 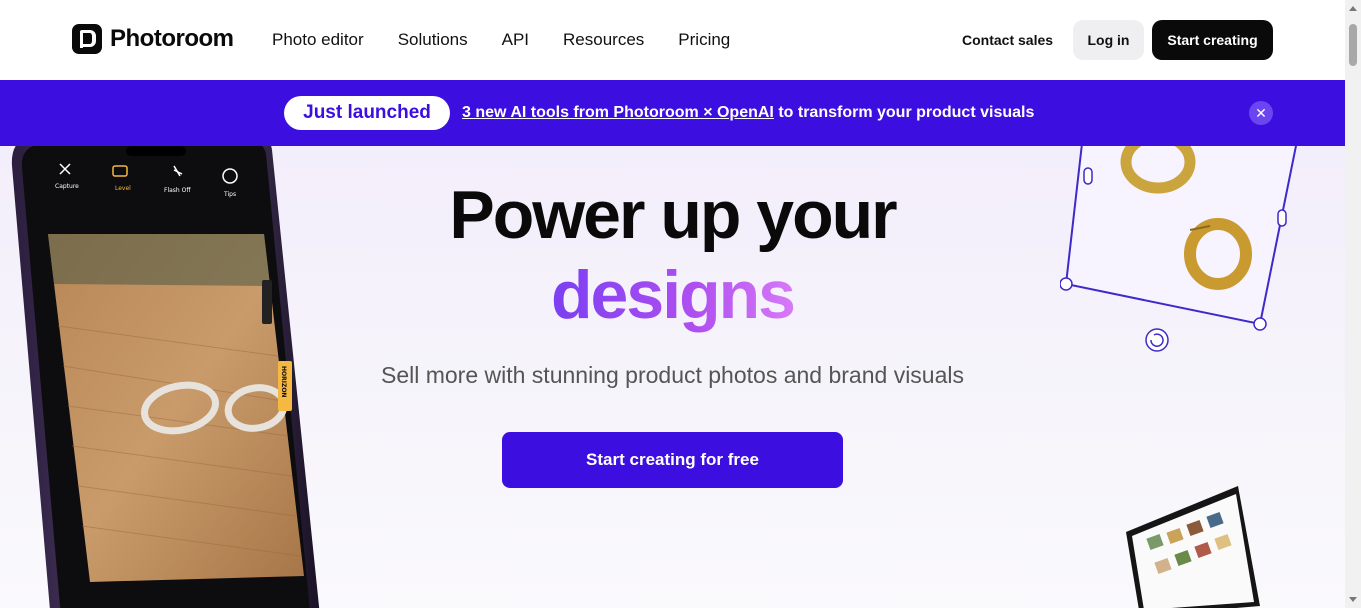 What do you see at coordinates (672, 460) in the screenshot?
I see `start-creating-free-button: Start creating for free` at bounding box center [672, 460].